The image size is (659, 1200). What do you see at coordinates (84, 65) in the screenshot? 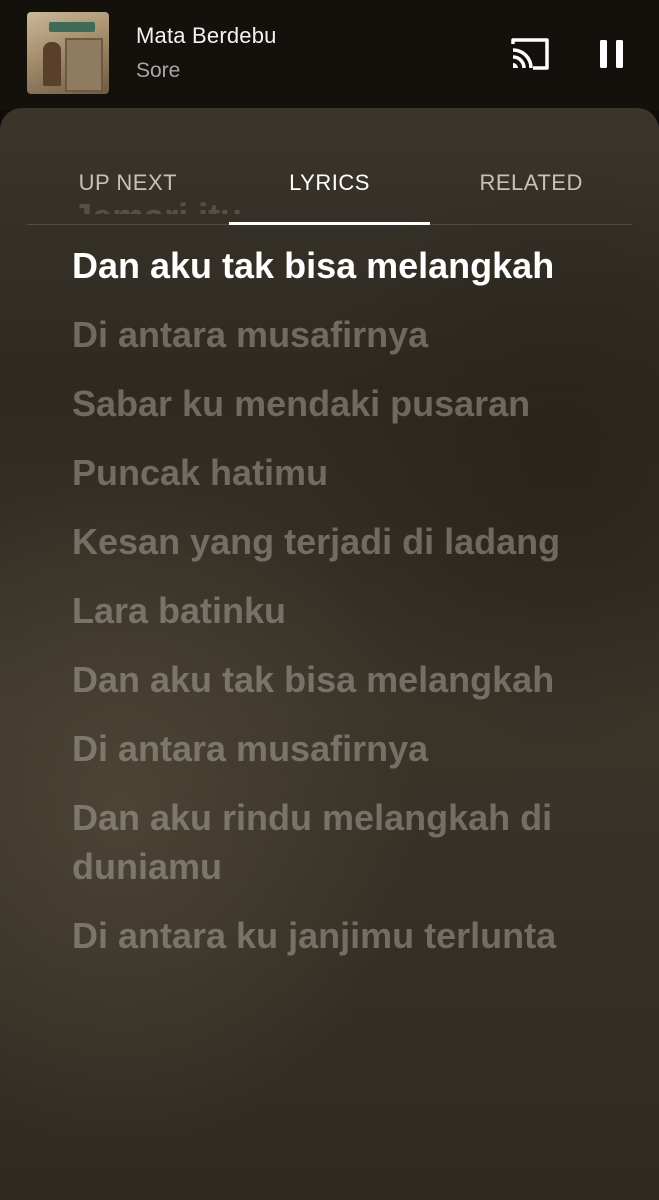
I see `album-art-building` at bounding box center [84, 65].